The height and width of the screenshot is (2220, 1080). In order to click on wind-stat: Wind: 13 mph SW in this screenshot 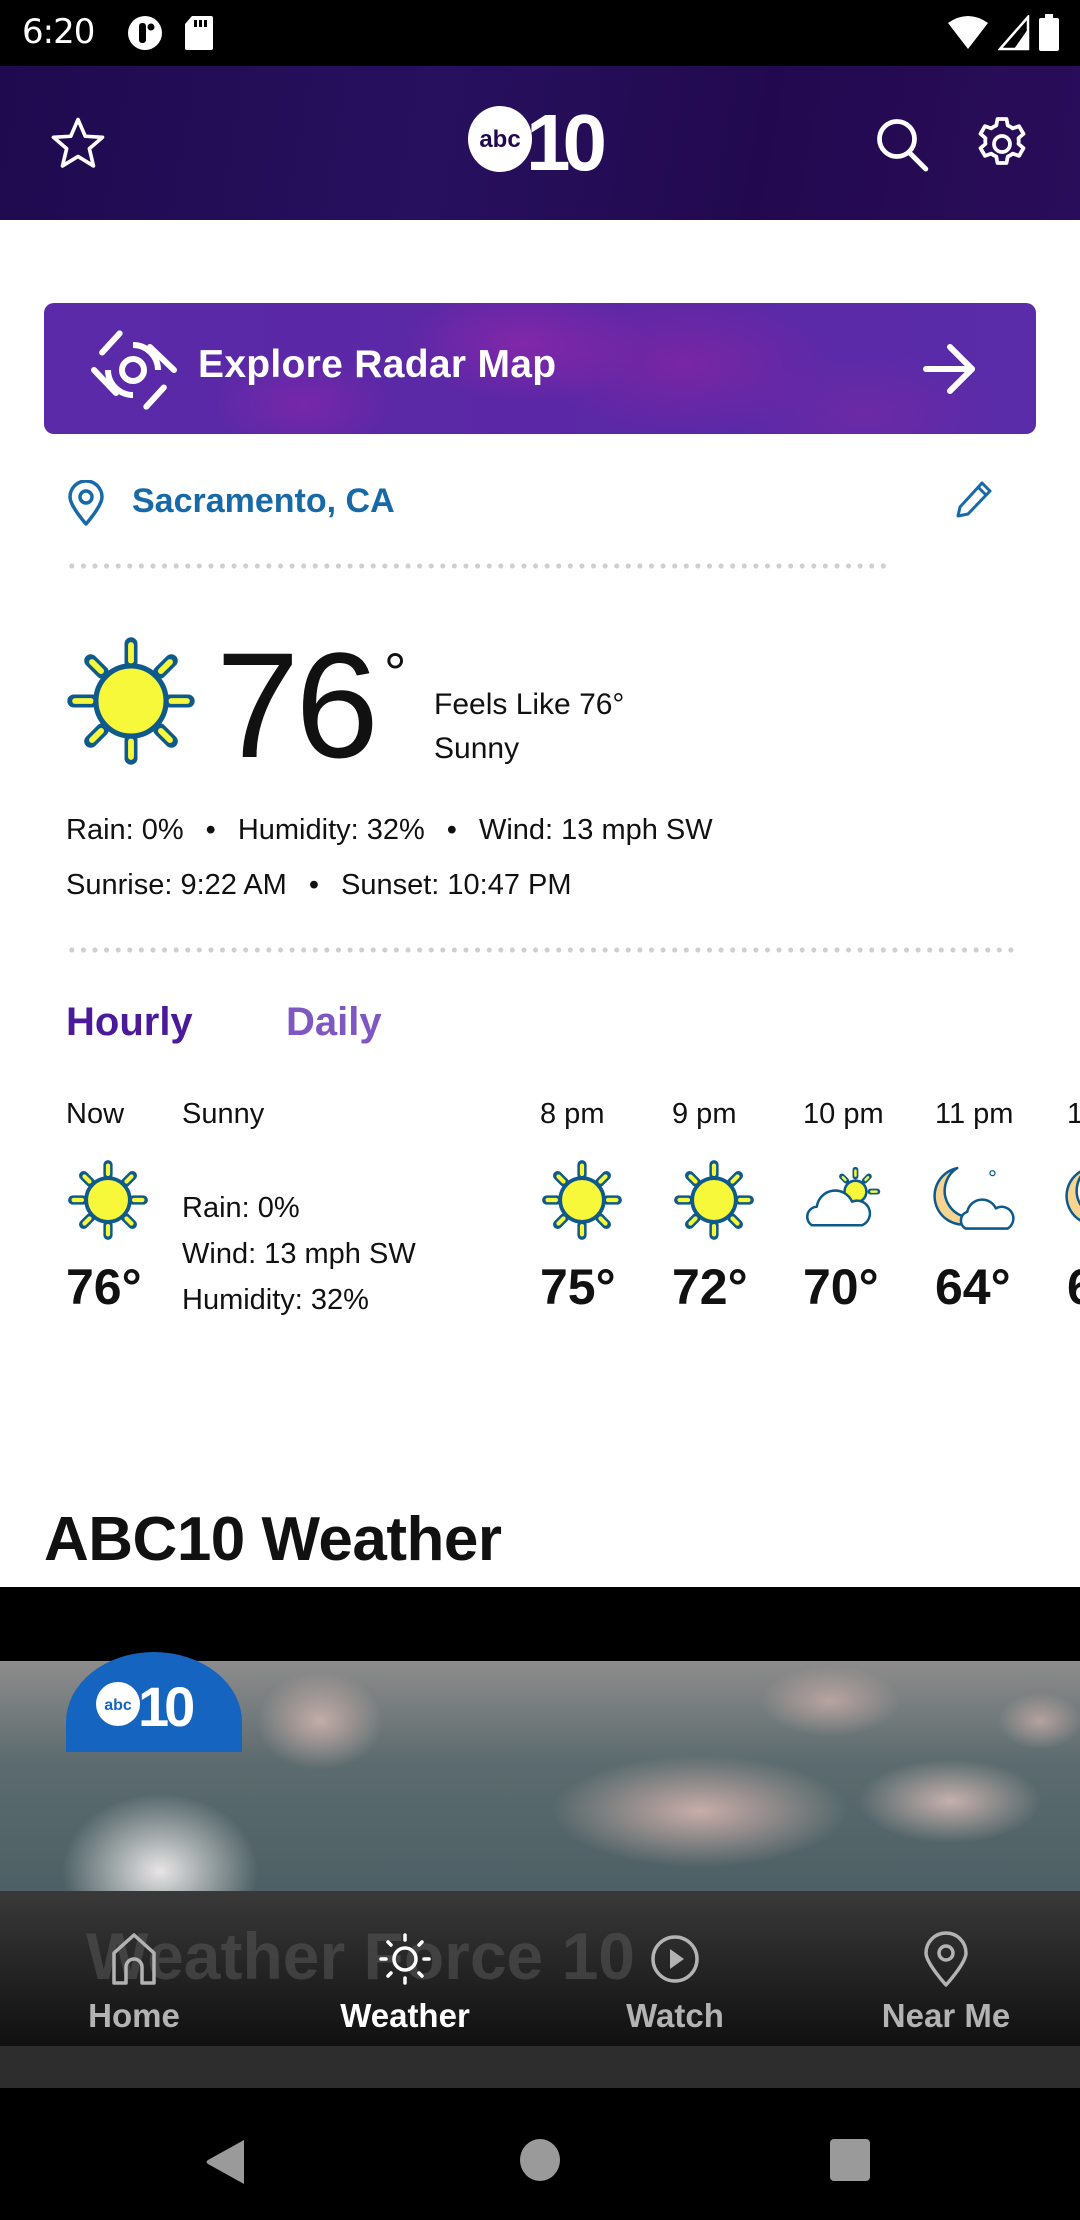, I will do `click(595, 830)`.